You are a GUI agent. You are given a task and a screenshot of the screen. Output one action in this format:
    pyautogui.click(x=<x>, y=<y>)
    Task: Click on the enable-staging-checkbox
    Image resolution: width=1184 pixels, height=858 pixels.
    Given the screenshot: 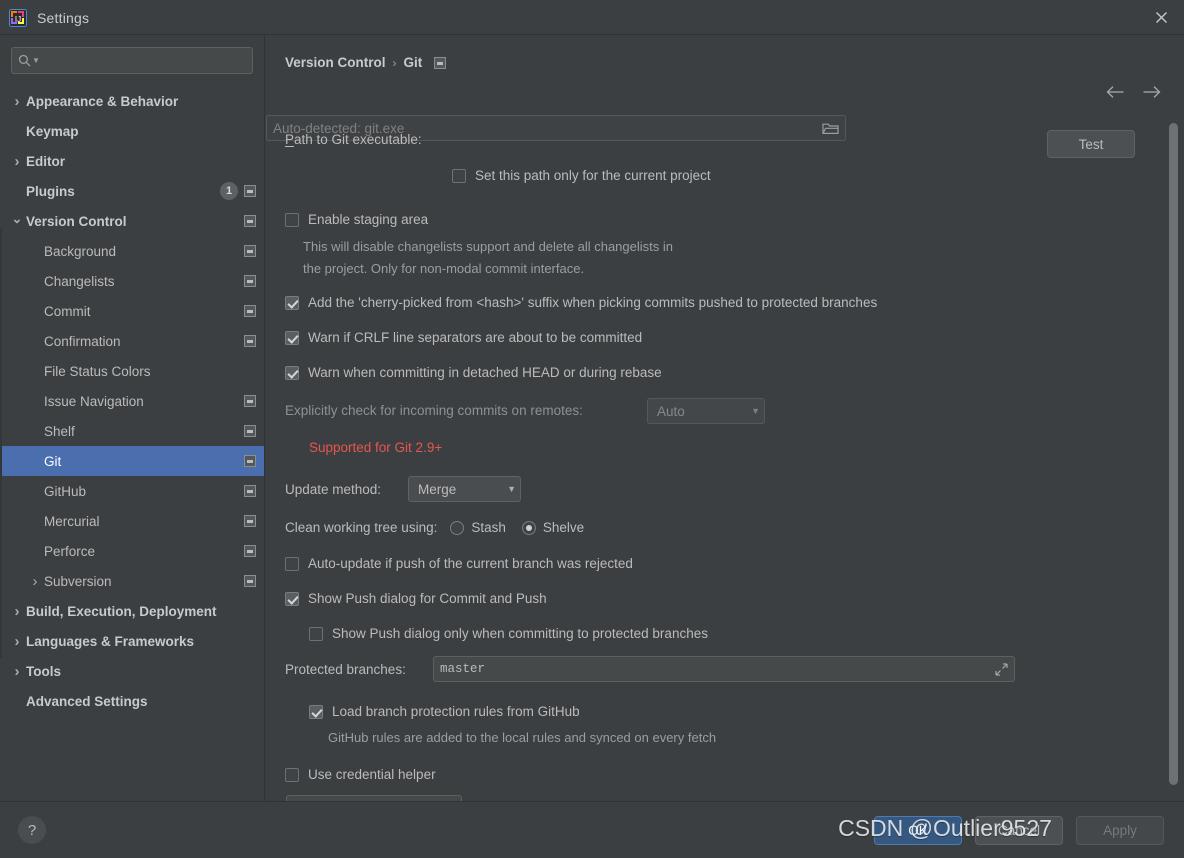 What is the action you would take?
    pyautogui.click(x=292, y=219)
    